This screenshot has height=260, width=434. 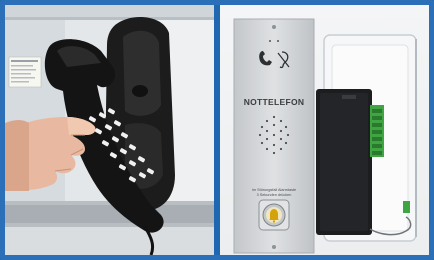 I want to click on plate-title: NOTTELEFON, so click(x=274, y=102).